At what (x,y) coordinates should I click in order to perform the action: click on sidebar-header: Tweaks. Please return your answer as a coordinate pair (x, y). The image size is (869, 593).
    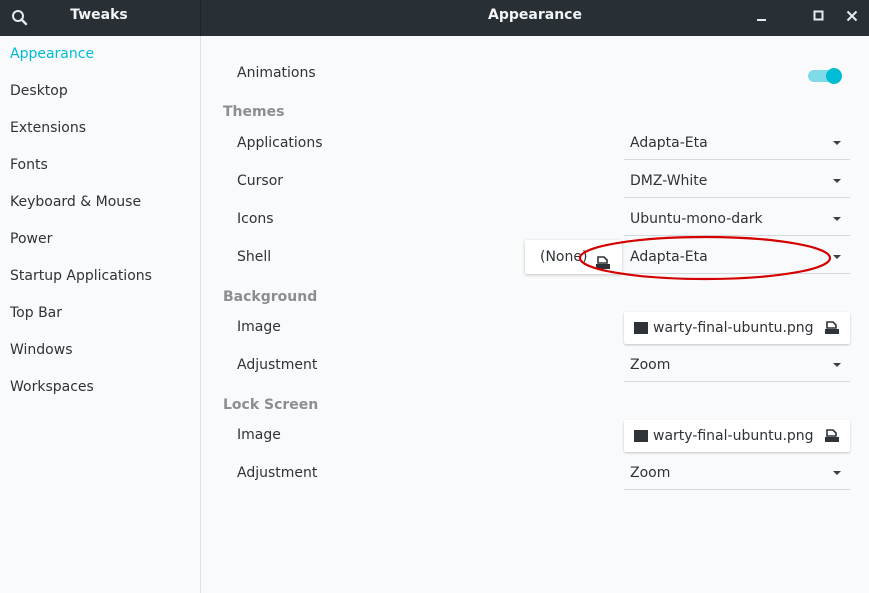
    Looking at the image, I should click on (100, 18).